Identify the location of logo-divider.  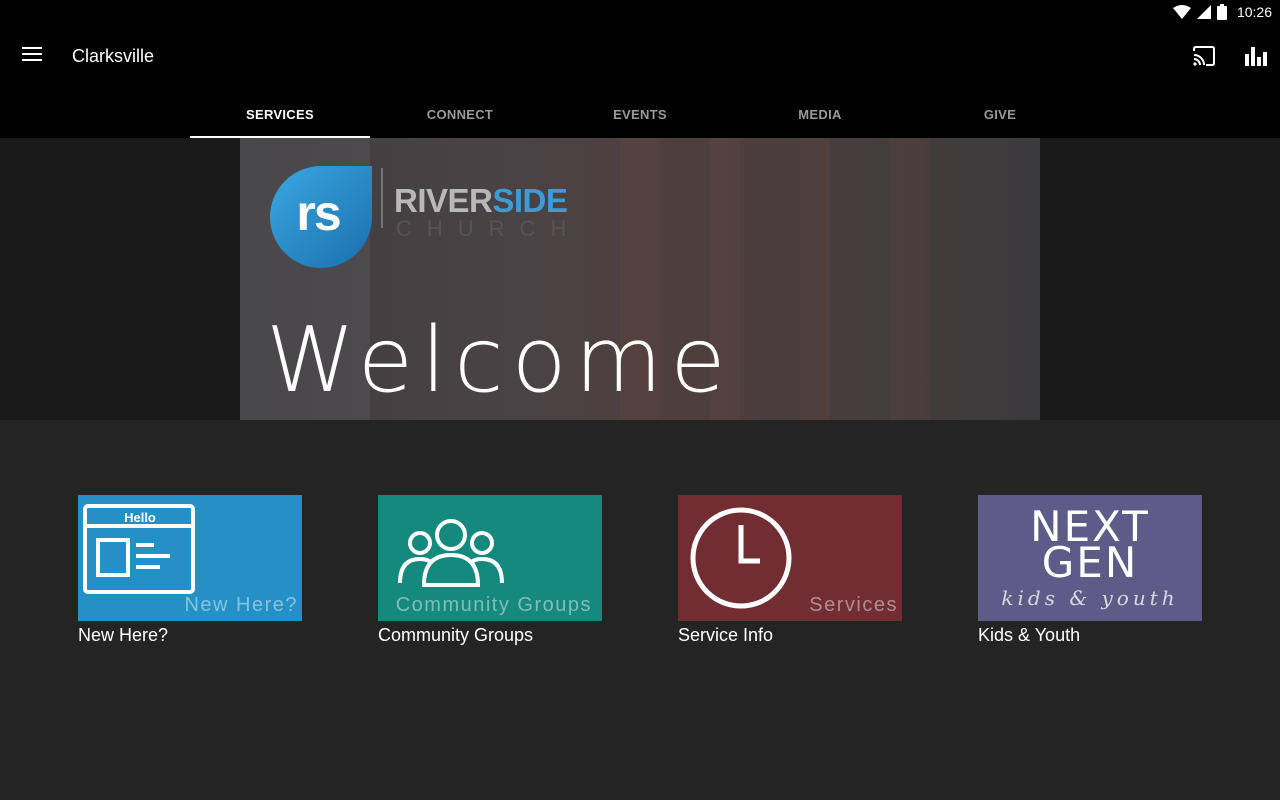
(382, 198).